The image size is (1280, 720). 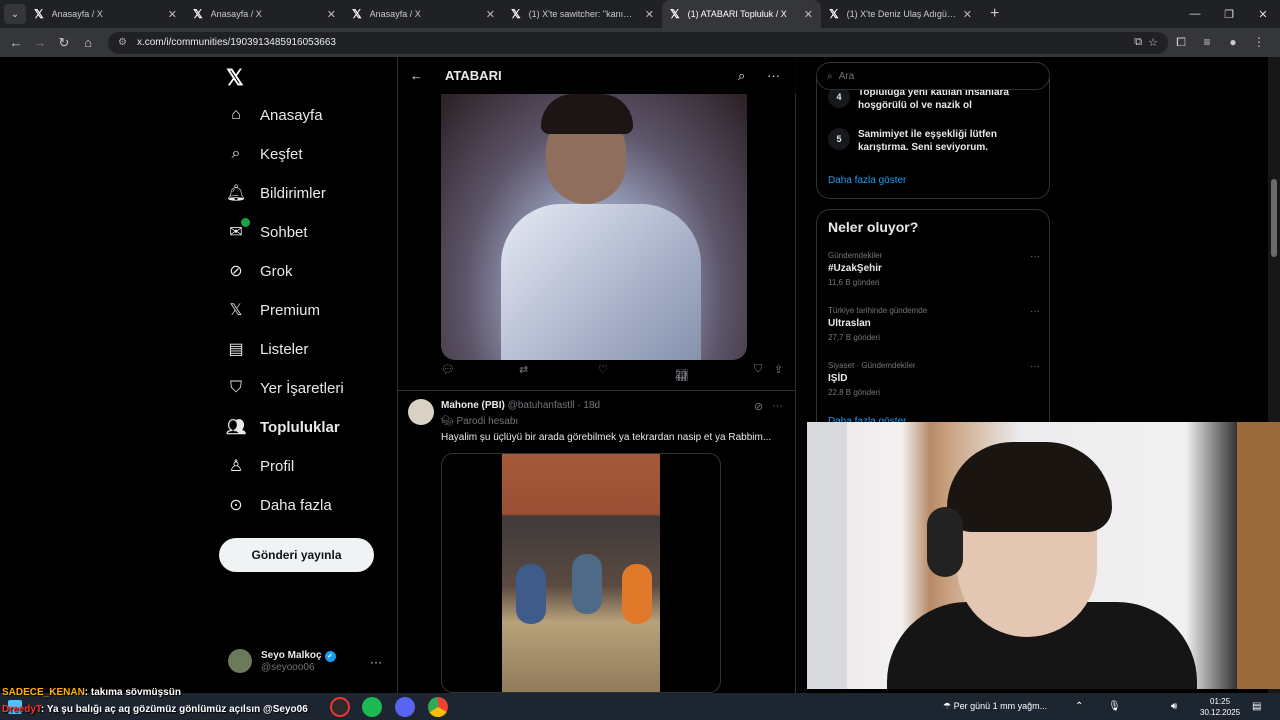 What do you see at coordinates (1114, 706) in the screenshot?
I see `mic-icon: 🎙︎` at bounding box center [1114, 706].